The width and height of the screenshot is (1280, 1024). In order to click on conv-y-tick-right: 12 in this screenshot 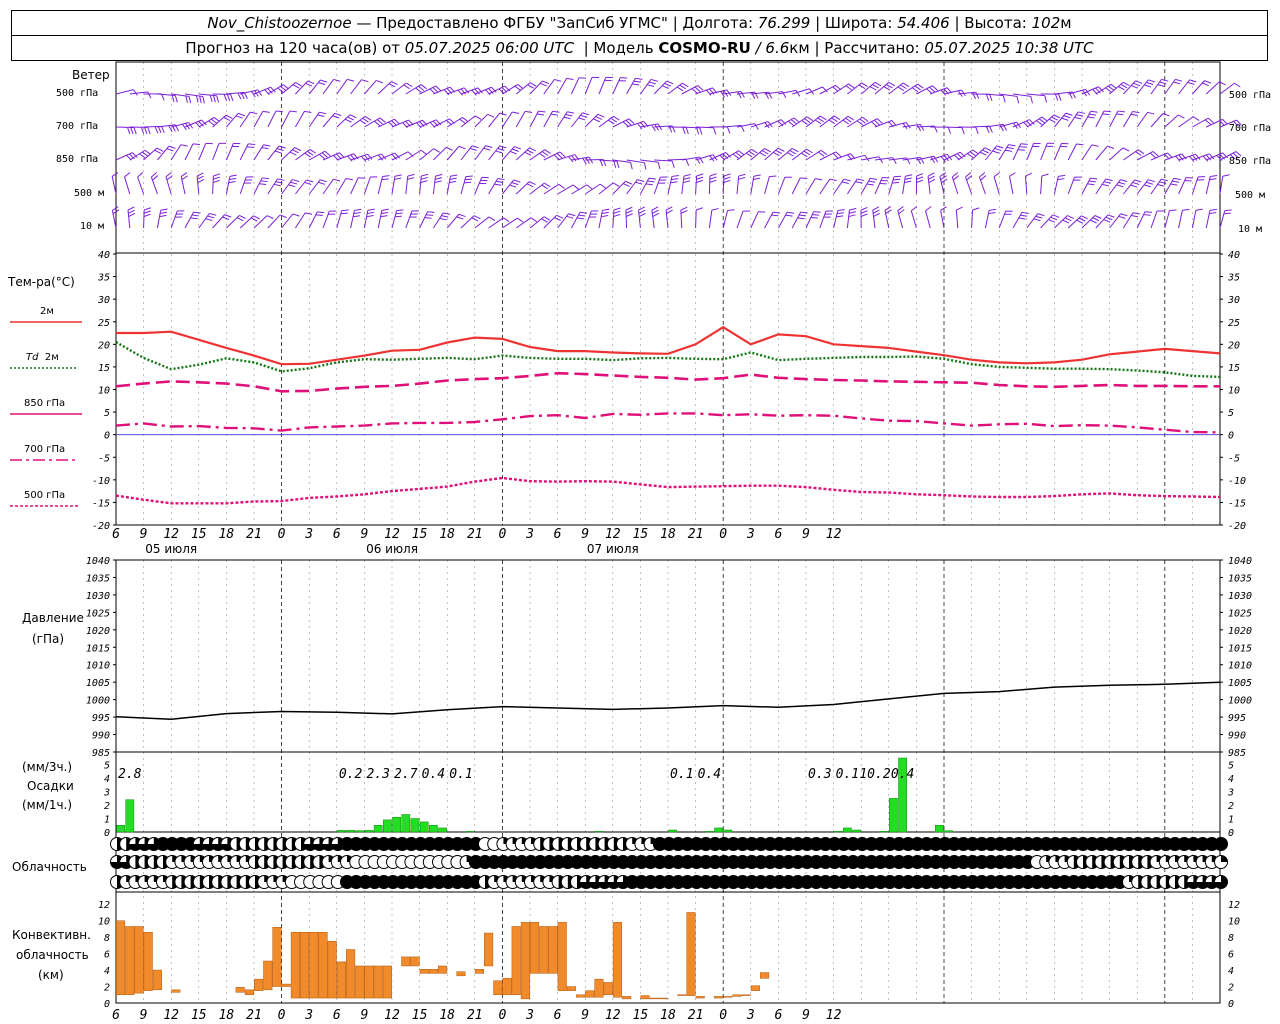, I will do `click(1234, 905)`.